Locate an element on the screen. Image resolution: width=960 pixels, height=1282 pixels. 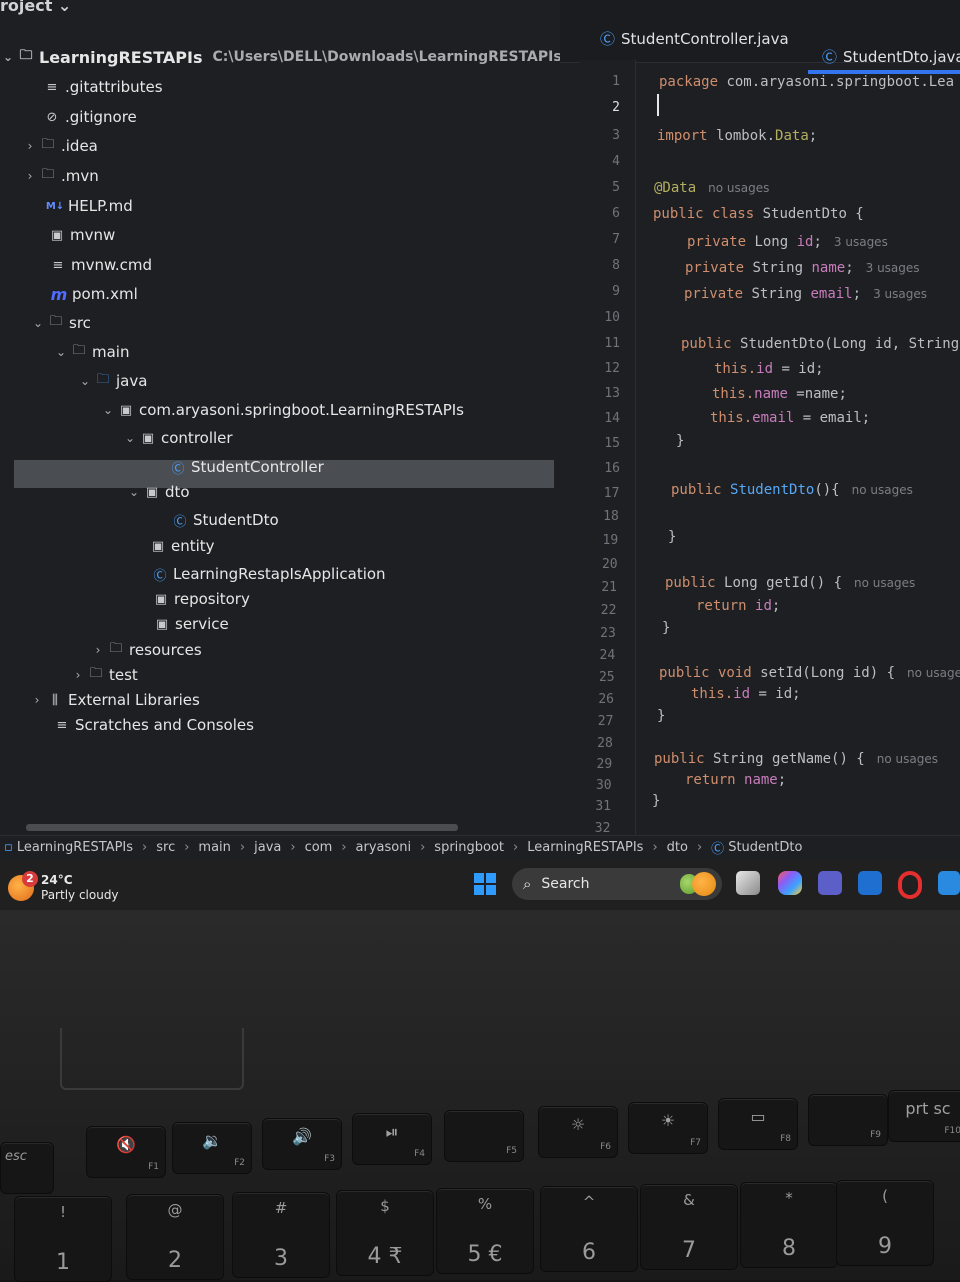
library-icon: ⫼ is located at coordinates (55, 700).